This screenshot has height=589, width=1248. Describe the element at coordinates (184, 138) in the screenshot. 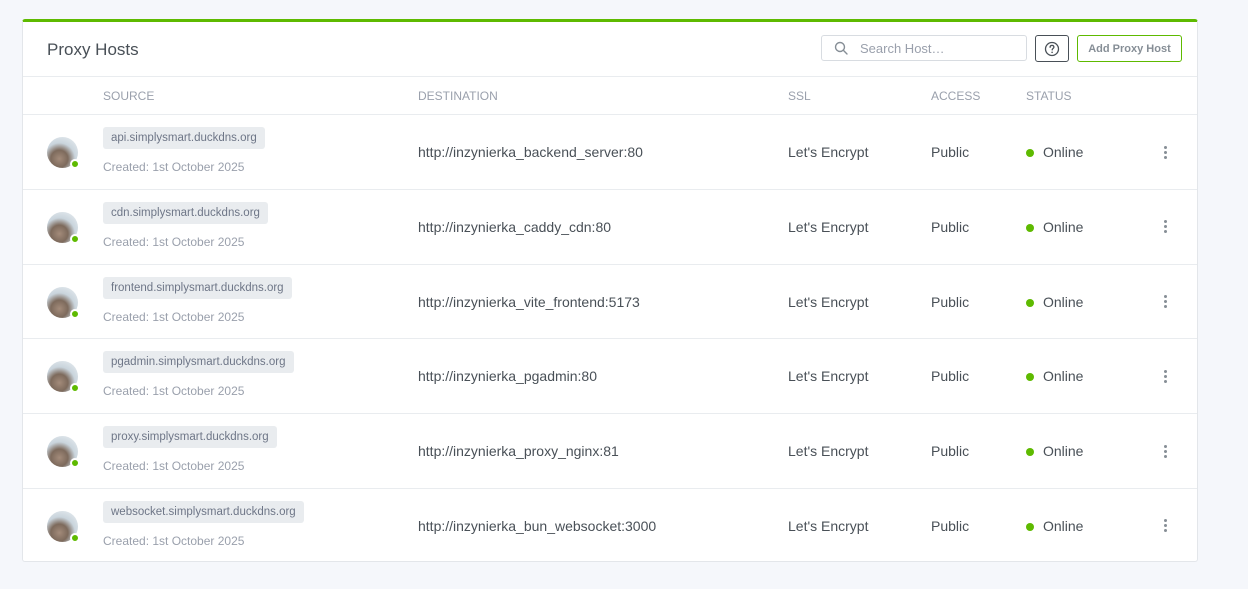

I see `source-domain-tag: api.simplysmart.duckdns.org` at that location.